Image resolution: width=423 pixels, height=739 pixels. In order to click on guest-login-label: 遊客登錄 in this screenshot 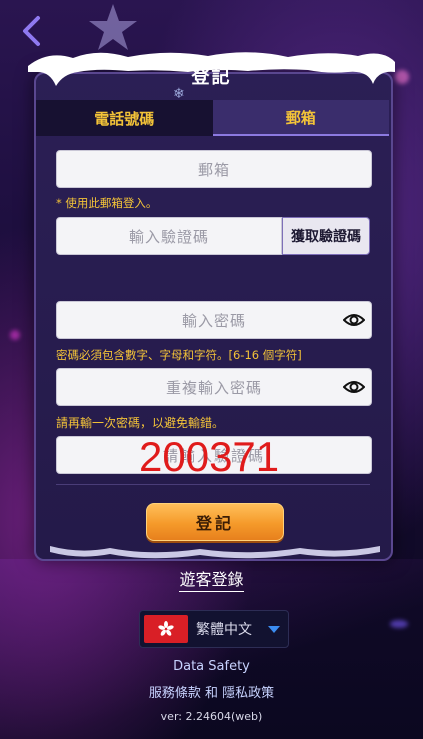, I will do `click(211, 581)`.